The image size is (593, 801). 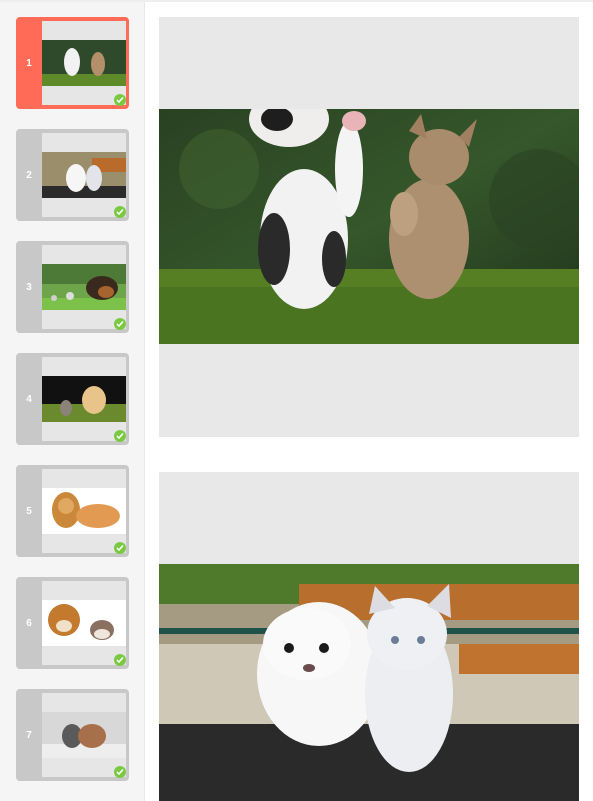 I want to click on page-thumbnail-1: 1, so click(x=72, y=63).